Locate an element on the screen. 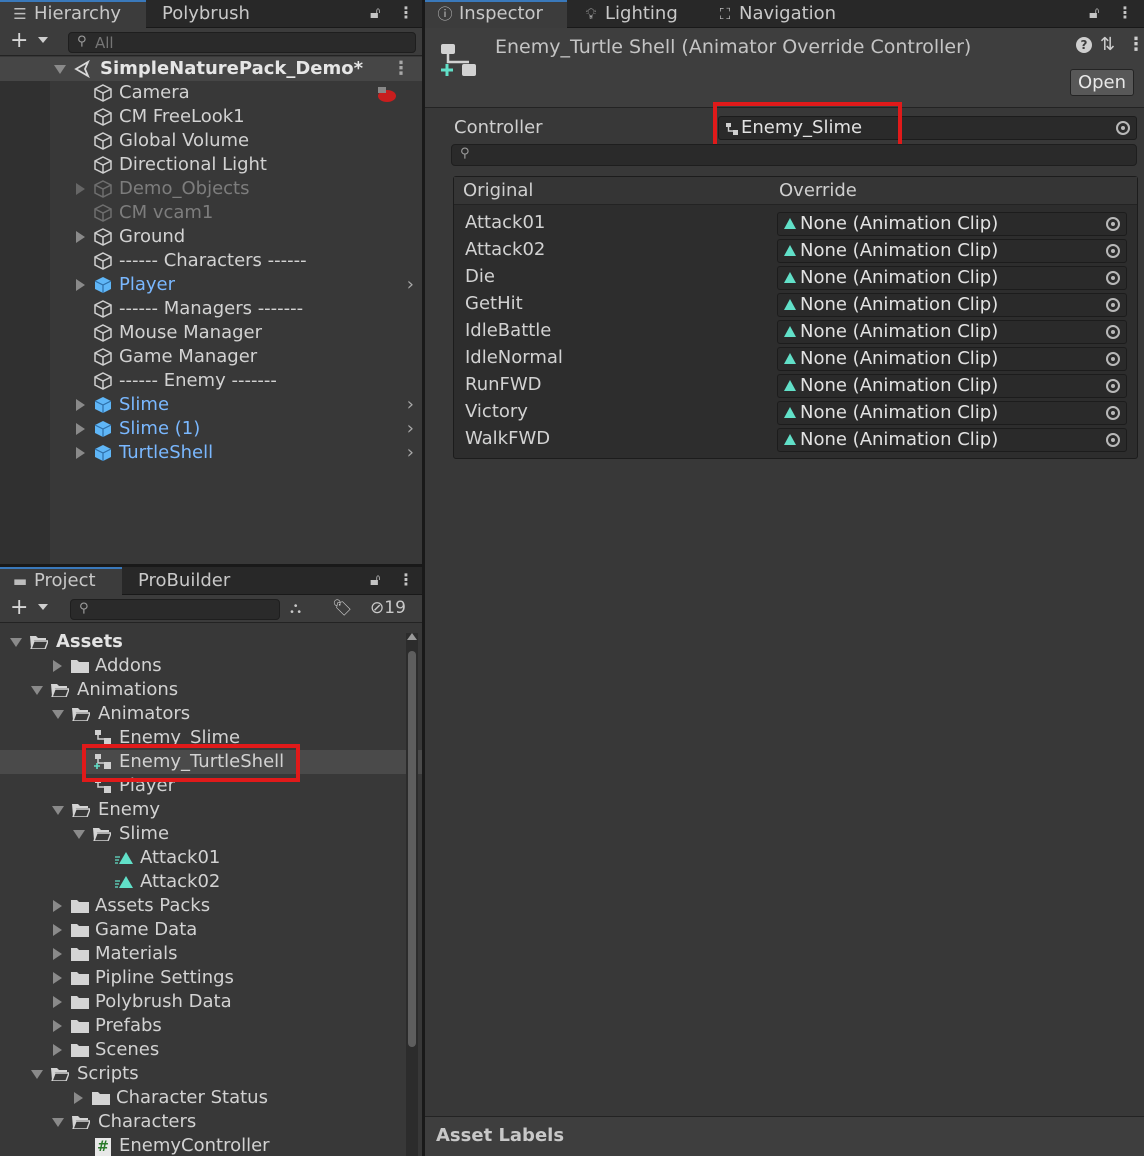 The width and height of the screenshot is (1144, 1156). project-tree-item: Prefabs is located at coordinates (211, 1026).